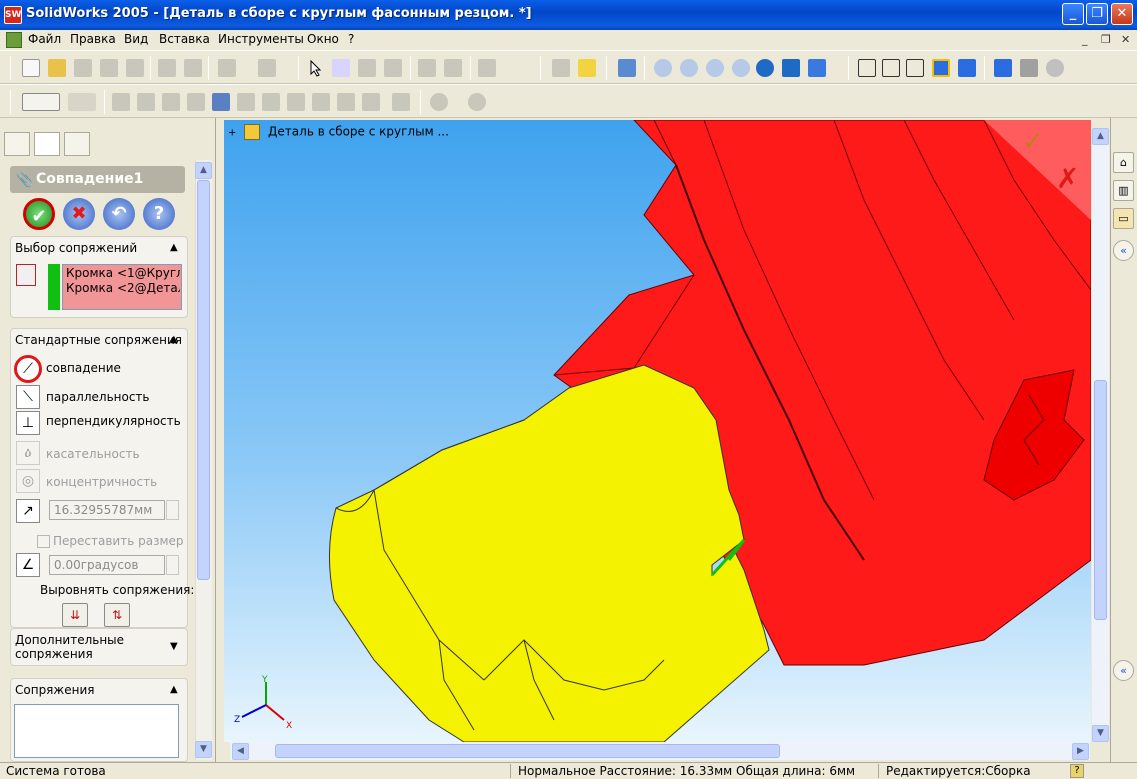 The width and height of the screenshot is (1137, 779). I want to click on reference-geometry-icon, so click(371, 102).